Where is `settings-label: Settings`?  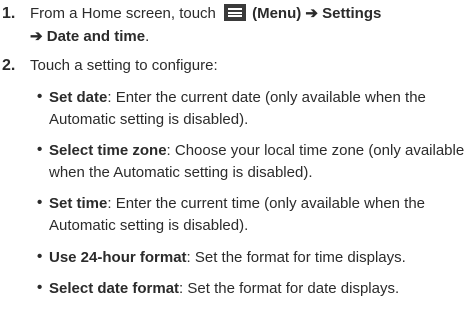 settings-label: Settings is located at coordinates (352, 13).